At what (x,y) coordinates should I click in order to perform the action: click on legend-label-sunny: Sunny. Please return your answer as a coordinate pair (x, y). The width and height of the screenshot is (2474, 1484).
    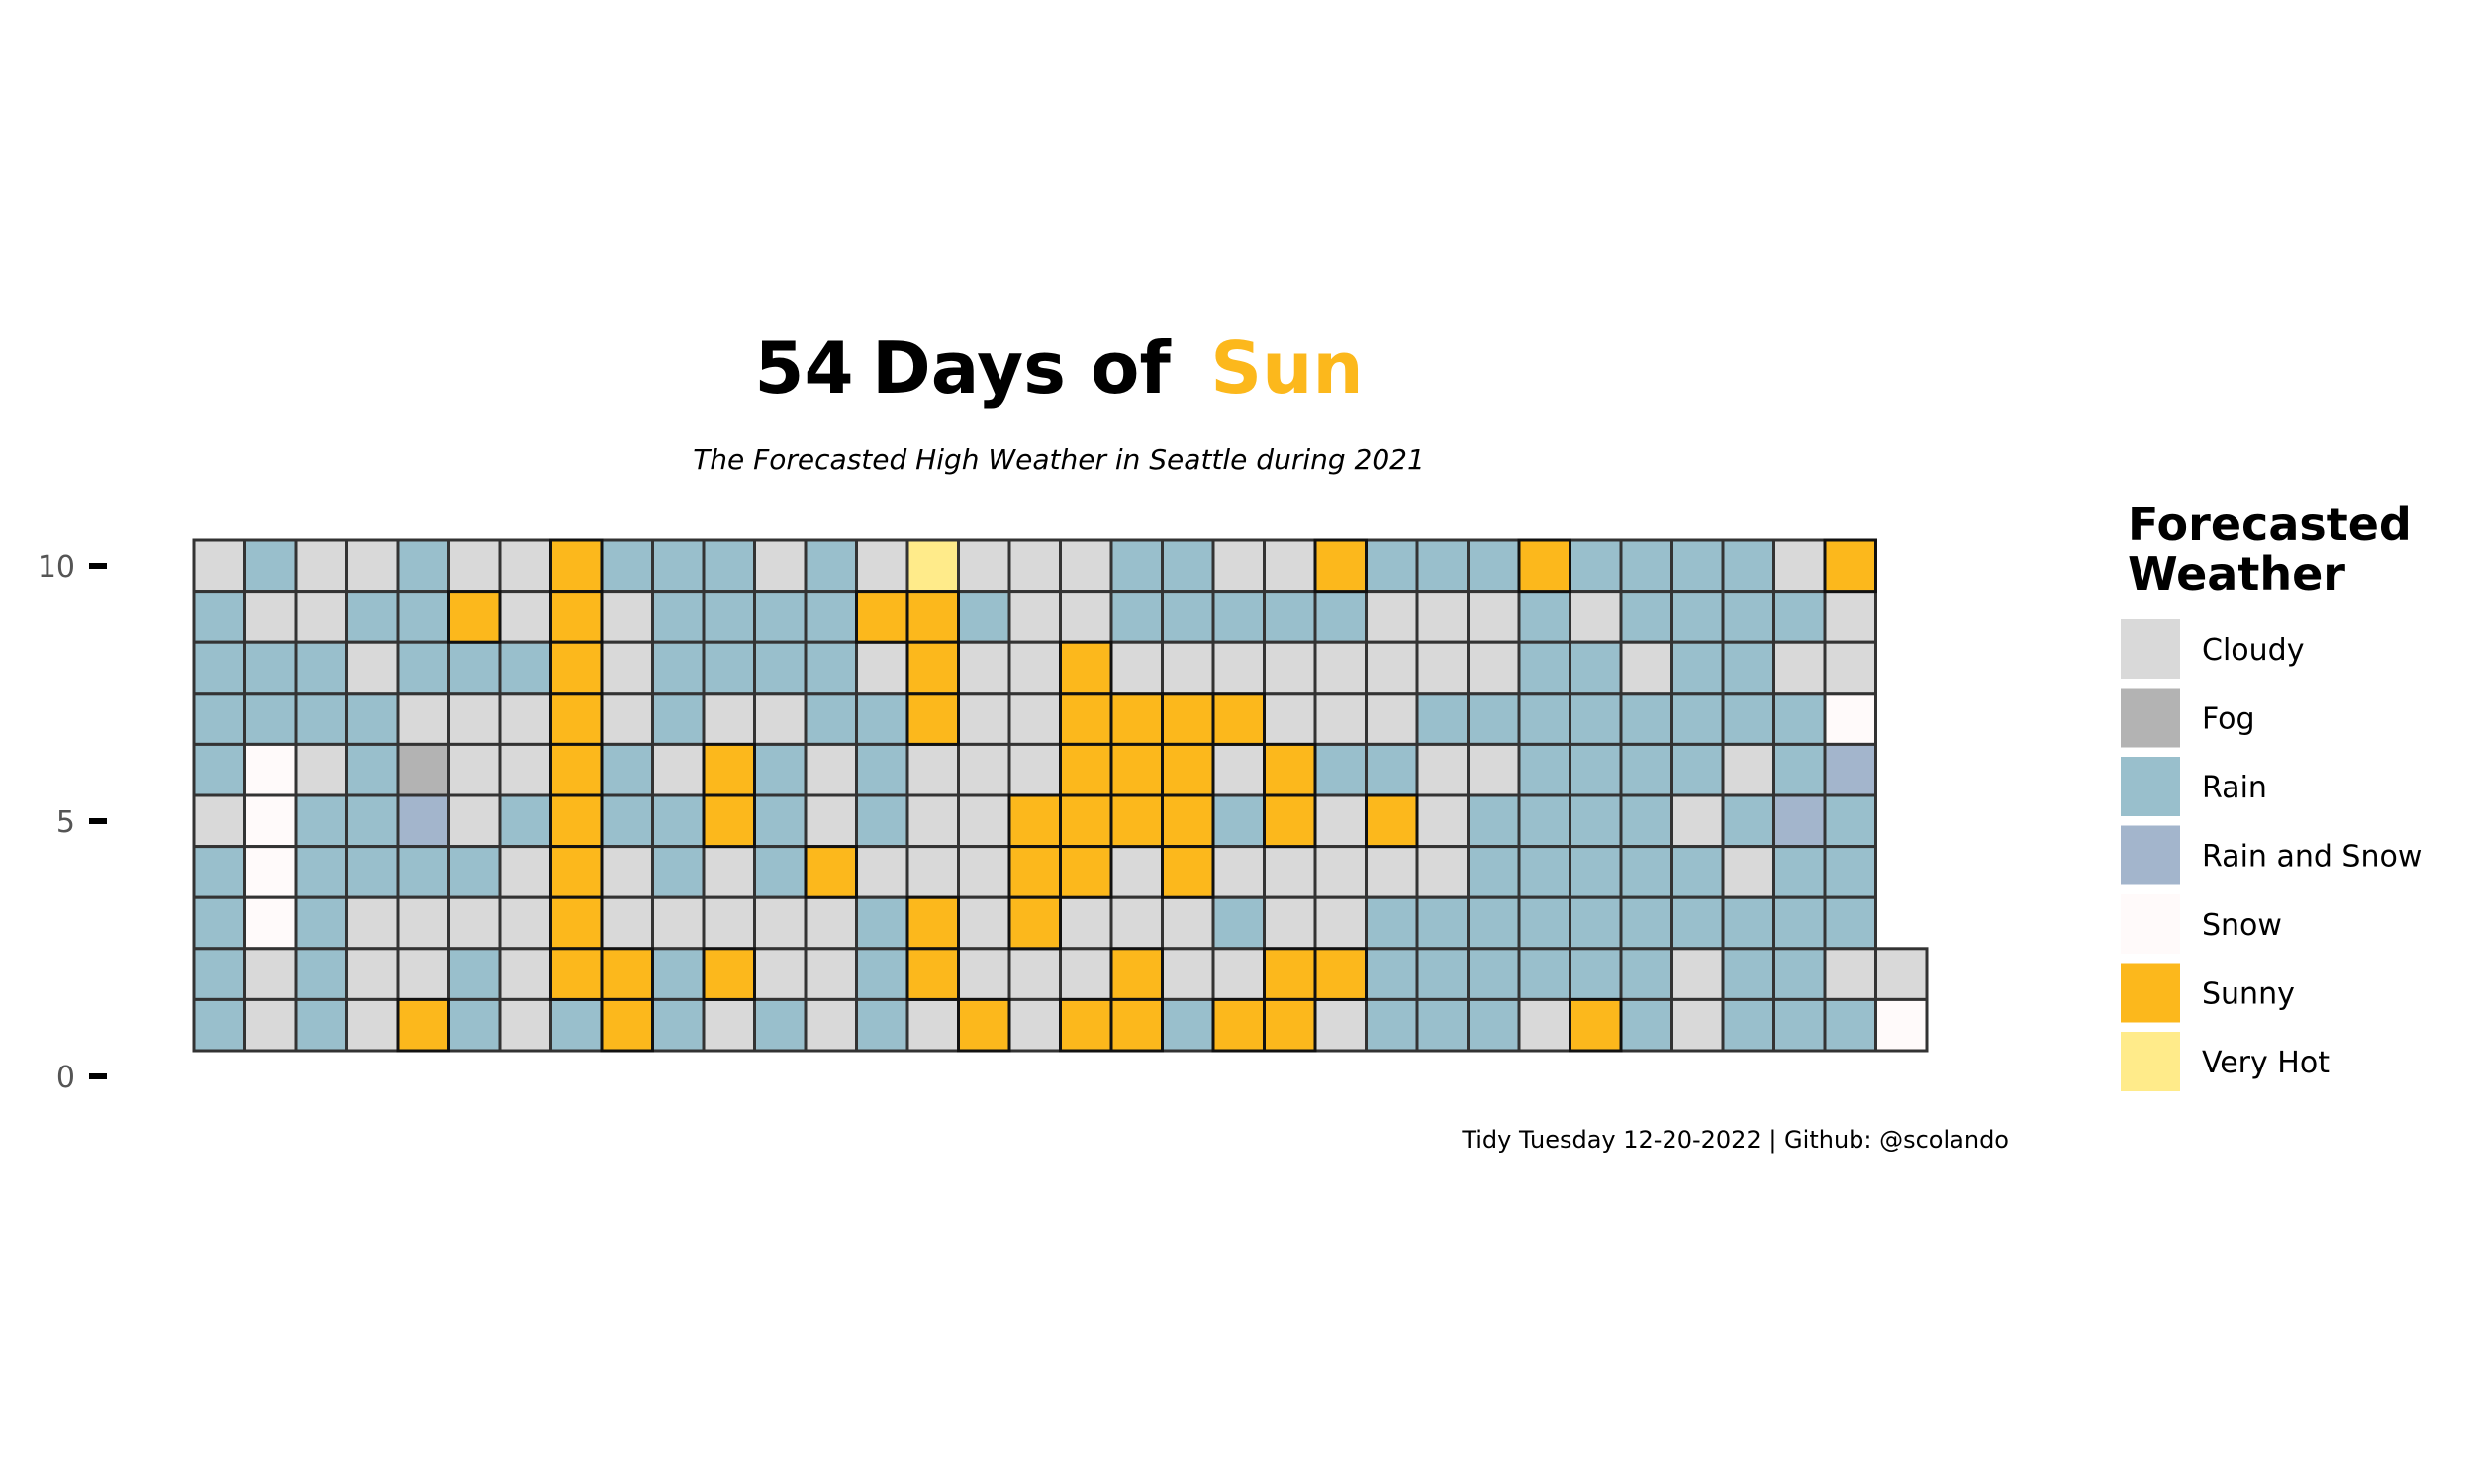
    Looking at the image, I should click on (2249, 994).